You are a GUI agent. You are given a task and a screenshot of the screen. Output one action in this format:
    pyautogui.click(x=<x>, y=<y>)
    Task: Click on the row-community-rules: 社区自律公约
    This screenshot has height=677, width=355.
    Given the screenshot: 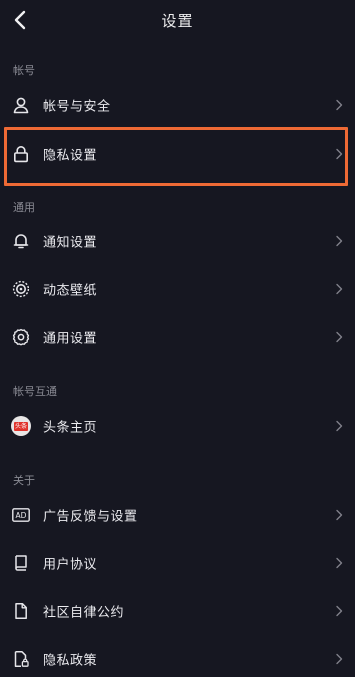 What is the action you would take?
    pyautogui.click(x=177, y=611)
    